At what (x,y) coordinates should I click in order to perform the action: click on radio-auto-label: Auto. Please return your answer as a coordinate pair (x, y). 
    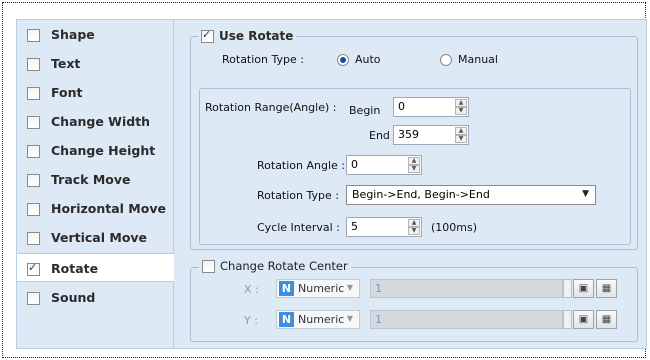
    Looking at the image, I should click on (368, 59).